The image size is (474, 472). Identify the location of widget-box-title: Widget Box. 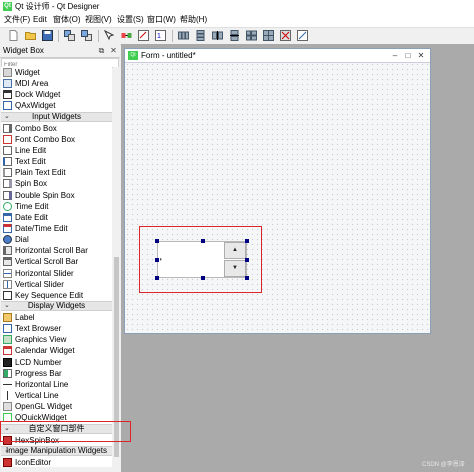
(23, 50).